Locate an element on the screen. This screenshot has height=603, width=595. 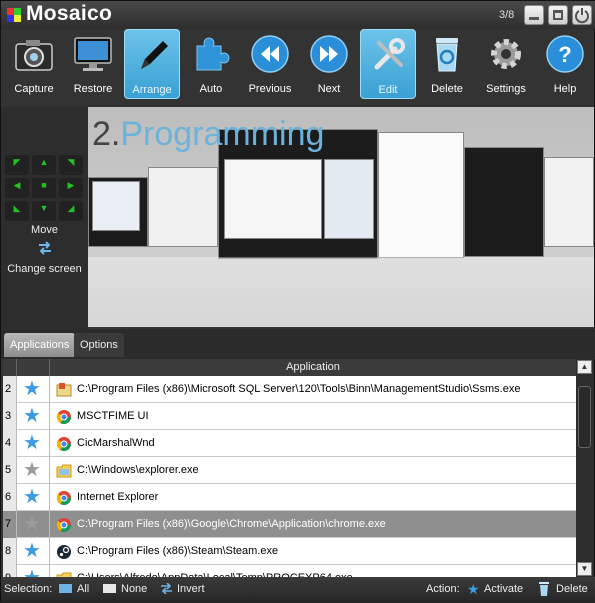
move-down-left-button: ◣ is located at coordinates (17, 211).